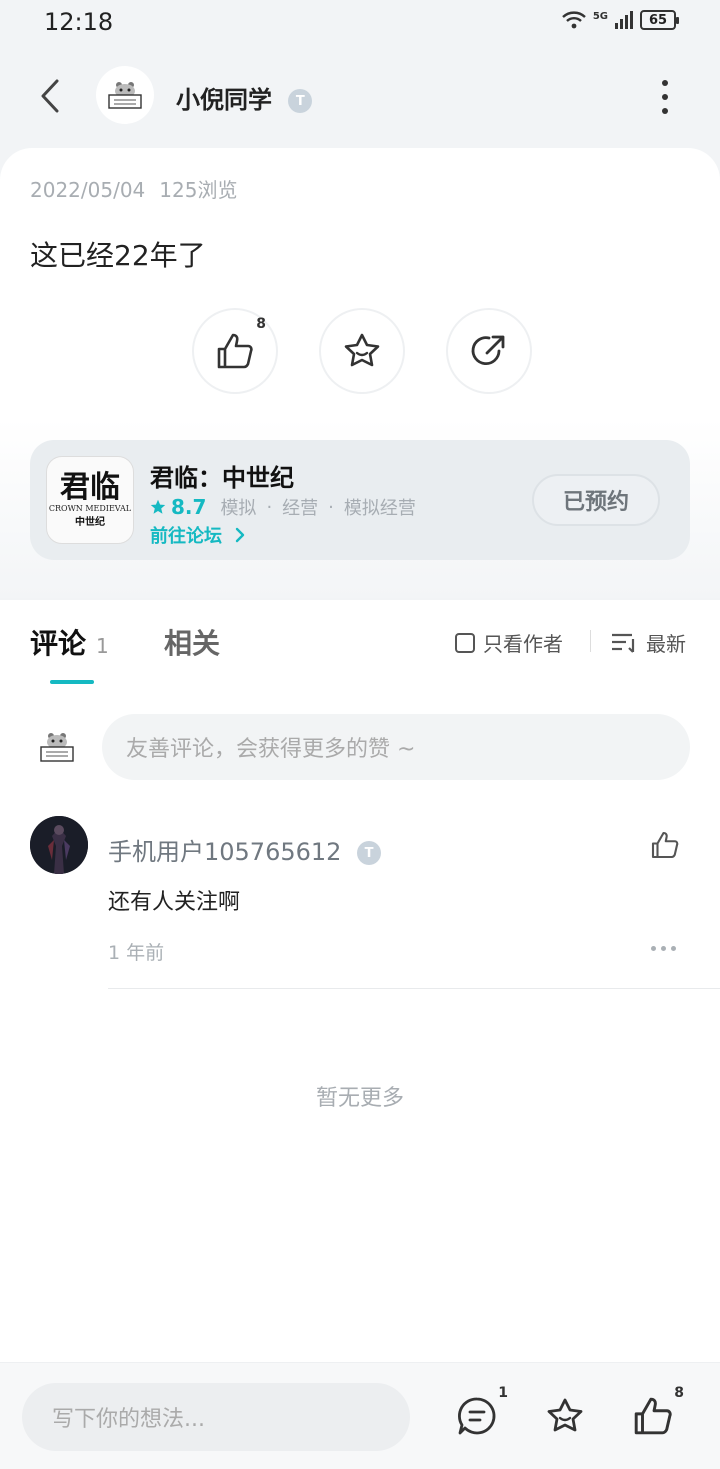 The height and width of the screenshot is (1469, 720). I want to click on back-arrow-icon, so click(50, 96).